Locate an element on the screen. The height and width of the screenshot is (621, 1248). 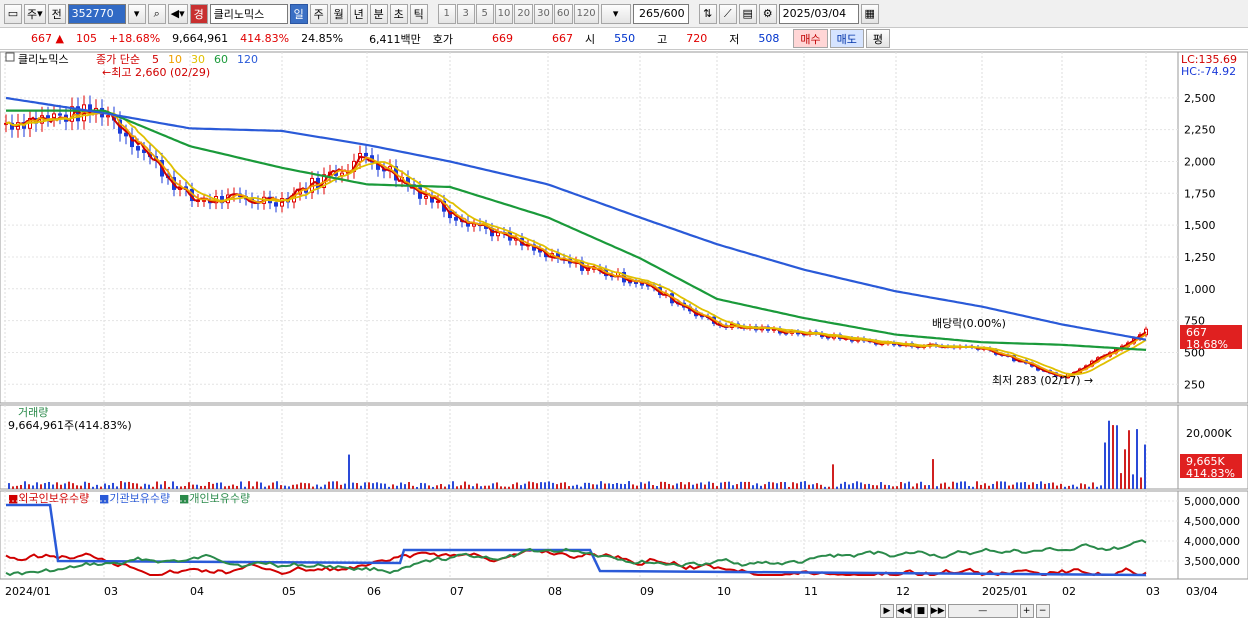
zoom-slider: — is located at coordinates (982, 610).